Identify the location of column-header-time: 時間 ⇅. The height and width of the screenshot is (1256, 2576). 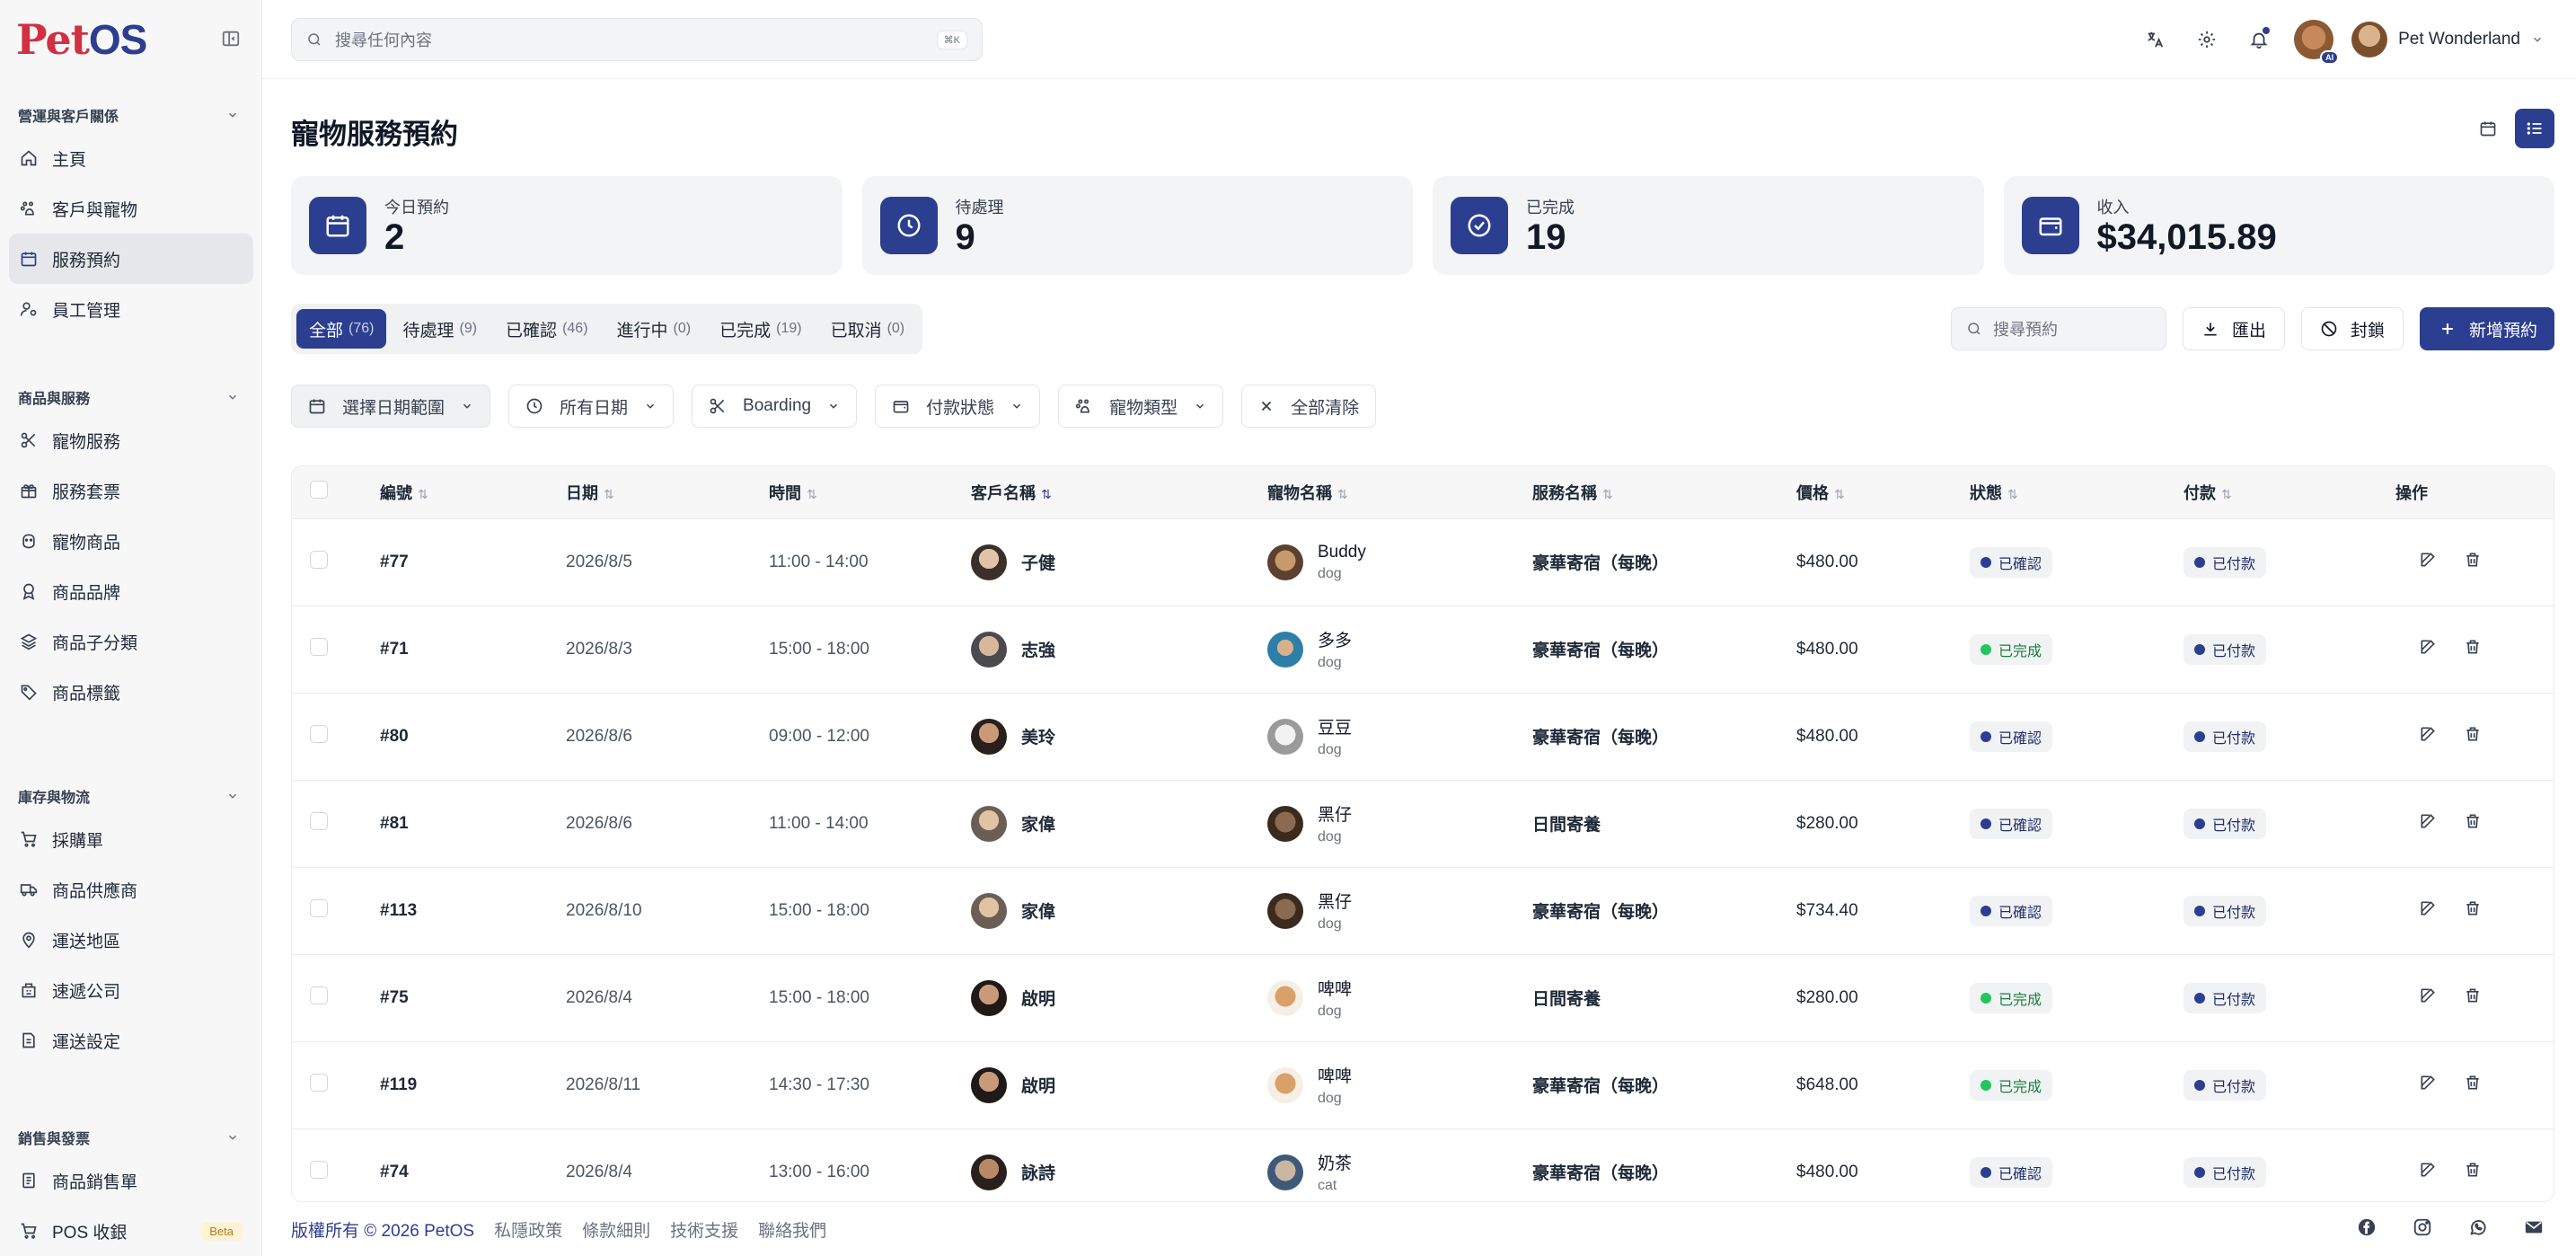
(870, 492).